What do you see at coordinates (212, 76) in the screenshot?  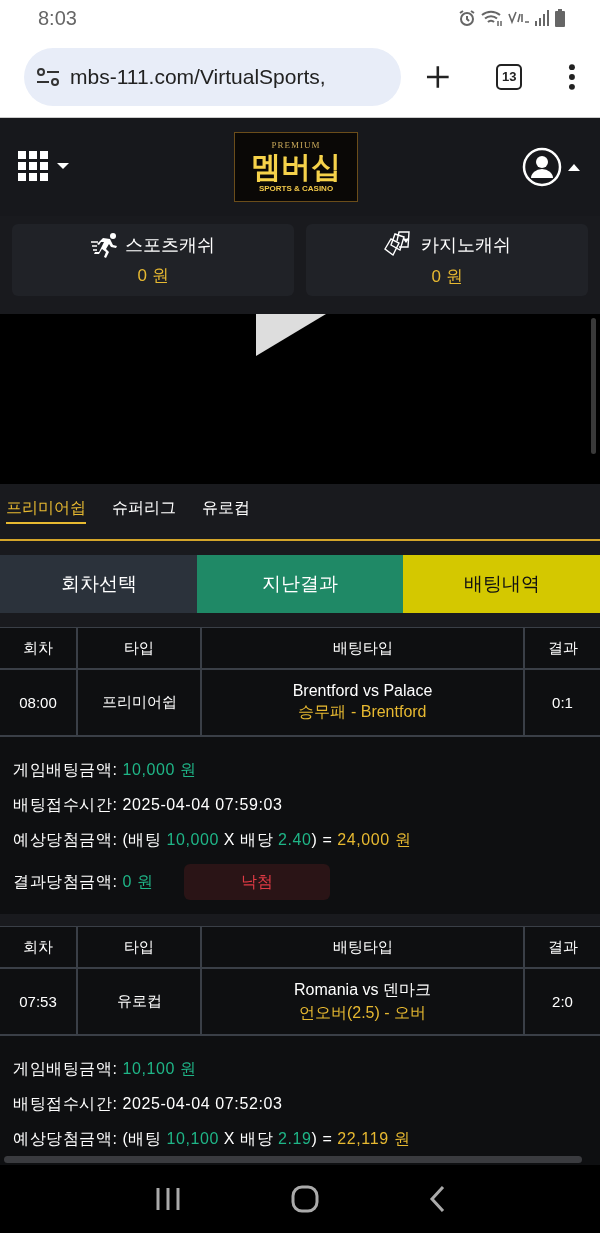 I see `address-field: mbs-111.com/VirtualSports,` at bounding box center [212, 76].